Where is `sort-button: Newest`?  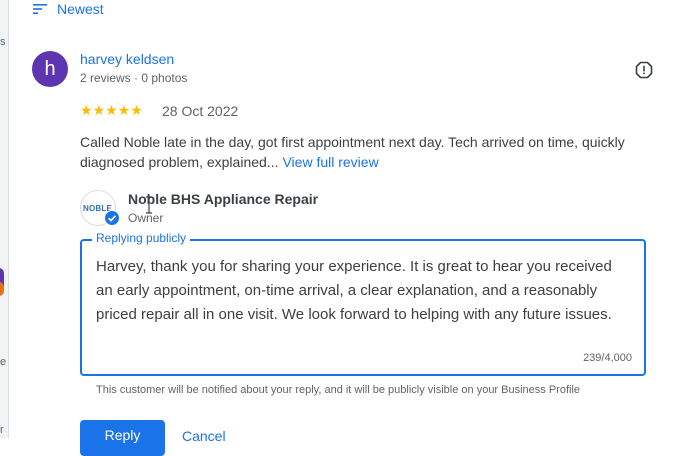
sort-button: Newest is located at coordinates (68, 9).